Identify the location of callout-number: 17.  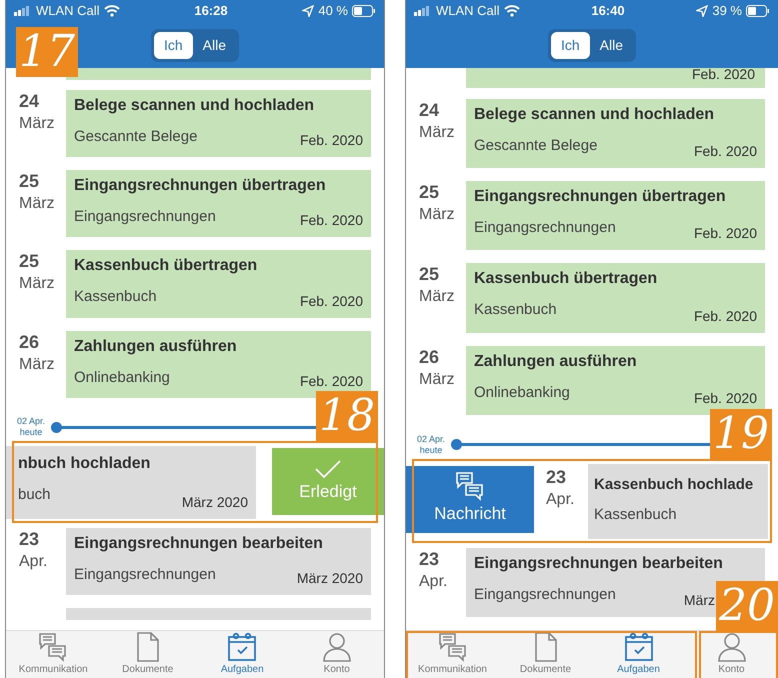
(47, 52).